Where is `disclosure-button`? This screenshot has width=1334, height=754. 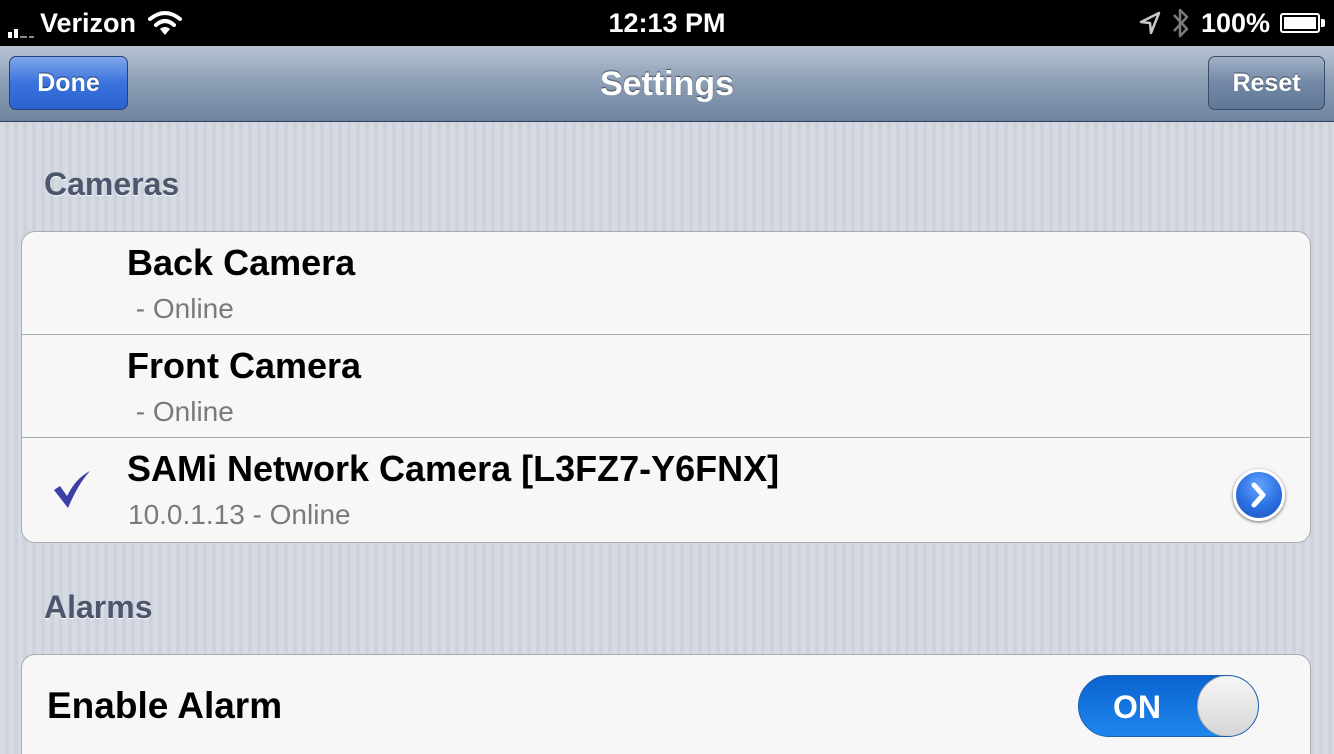
disclosure-button is located at coordinates (1259, 495).